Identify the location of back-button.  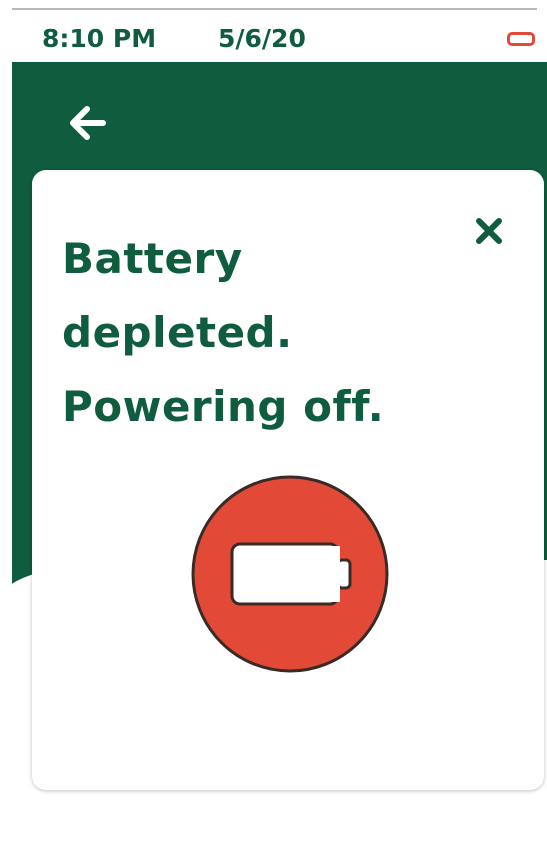
(87, 123).